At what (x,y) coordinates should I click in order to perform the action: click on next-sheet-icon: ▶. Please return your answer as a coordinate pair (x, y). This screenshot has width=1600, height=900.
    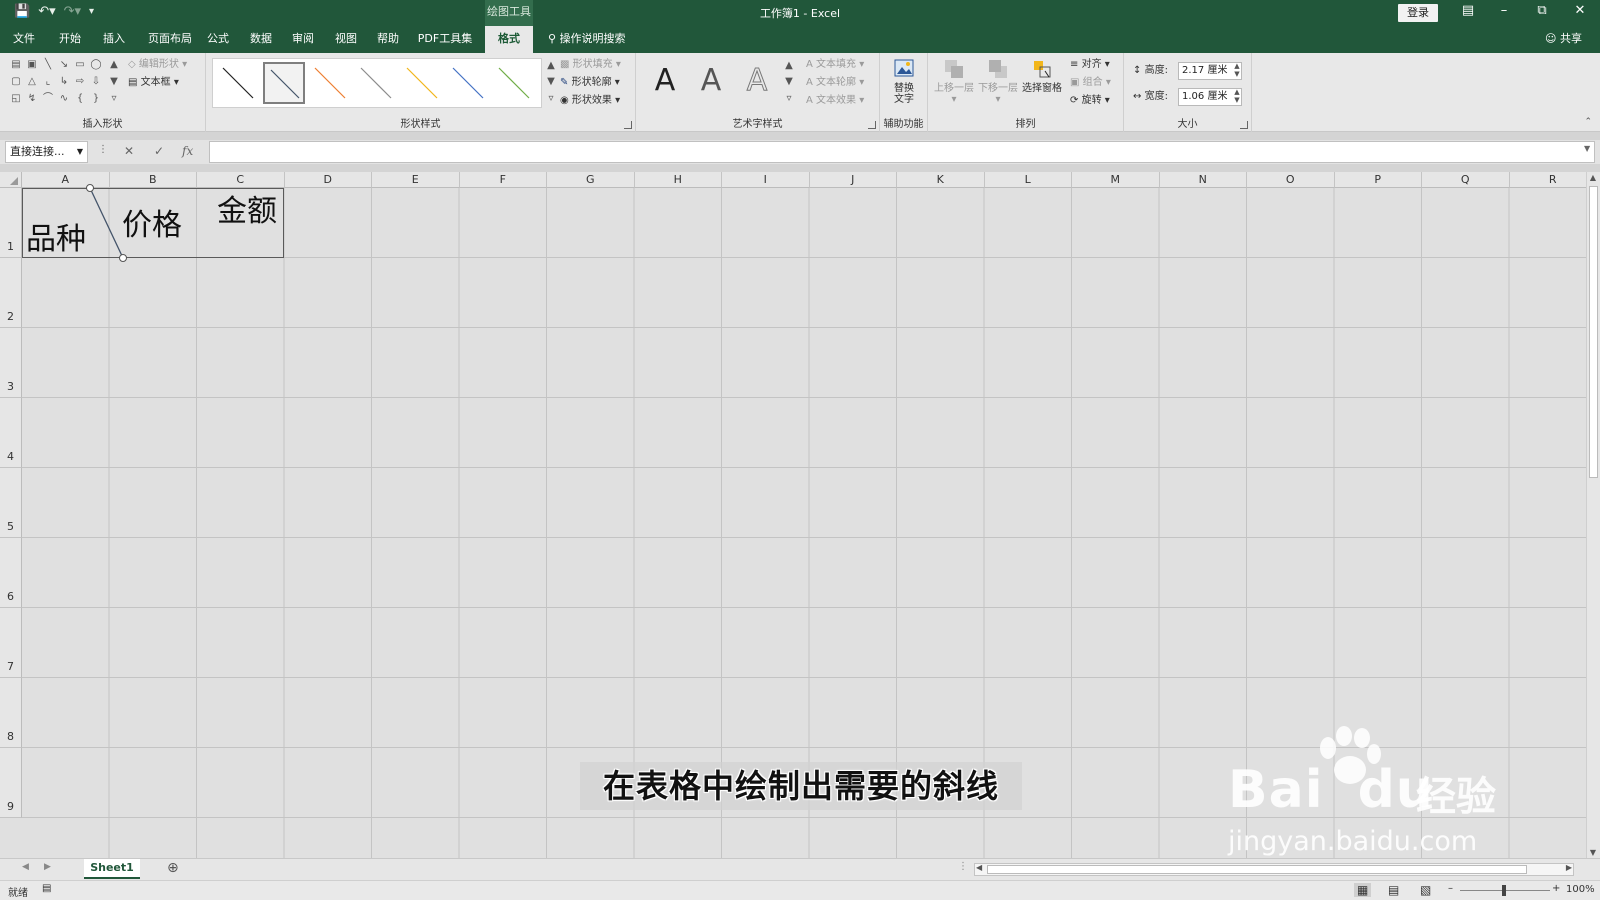
    Looking at the image, I should click on (47, 867).